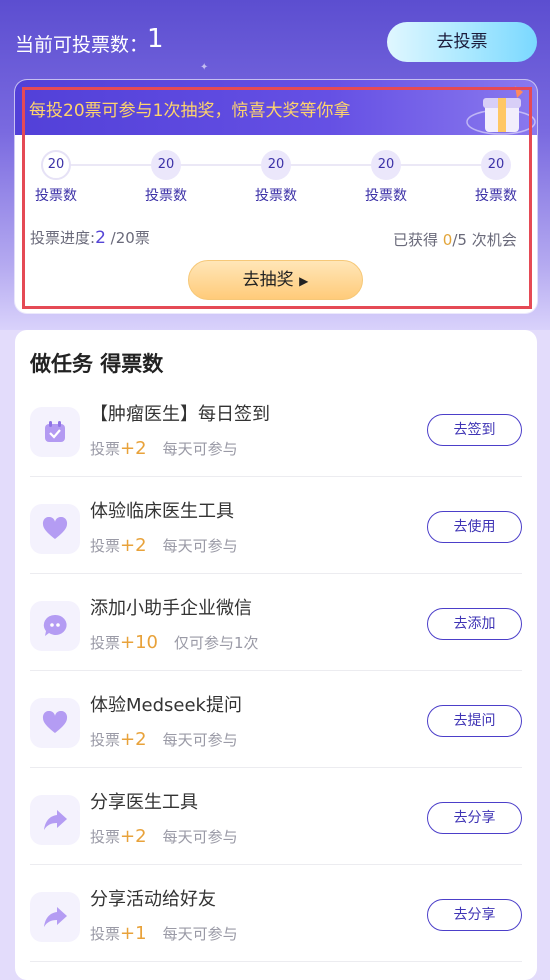  I want to click on task-action-button: 去签到, so click(474, 430).